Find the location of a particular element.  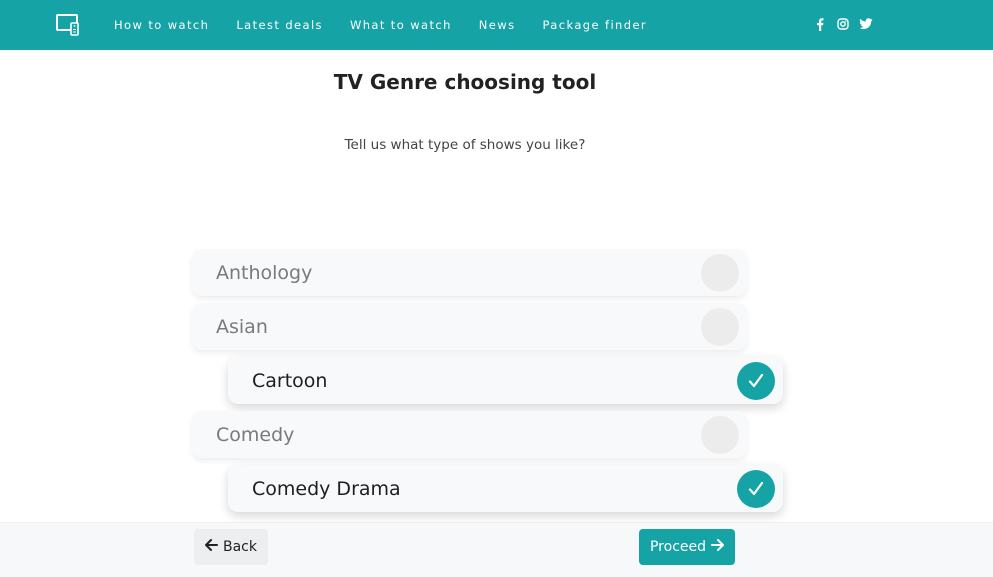

social-links is located at coordinates (843, 24).